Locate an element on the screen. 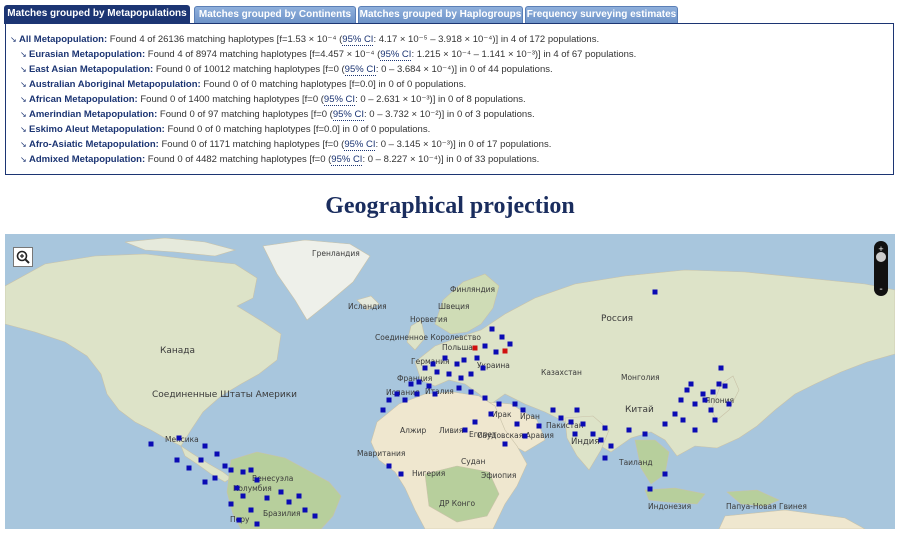 This screenshot has width=900, height=534. tab-haplogroups: Matches grouped by Haplogroups is located at coordinates (440, 14).